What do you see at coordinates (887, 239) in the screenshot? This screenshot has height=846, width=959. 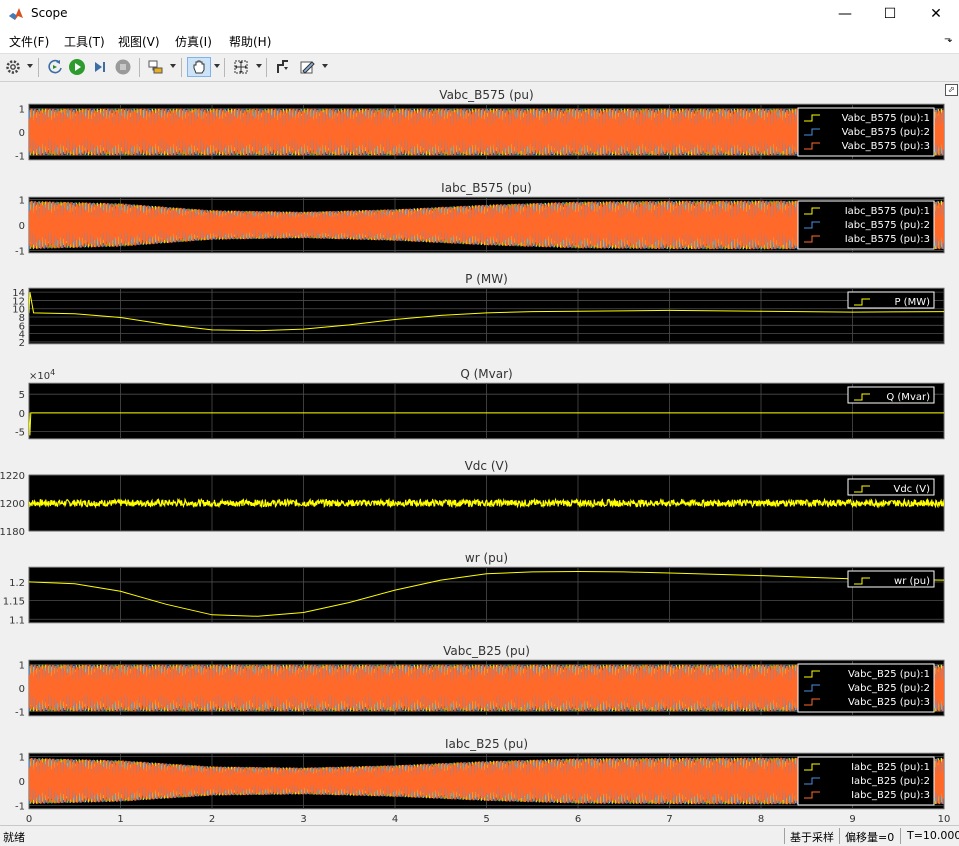 I see `legend-entry: Iabc_B575 (pu):3` at bounding box center [887, 239].